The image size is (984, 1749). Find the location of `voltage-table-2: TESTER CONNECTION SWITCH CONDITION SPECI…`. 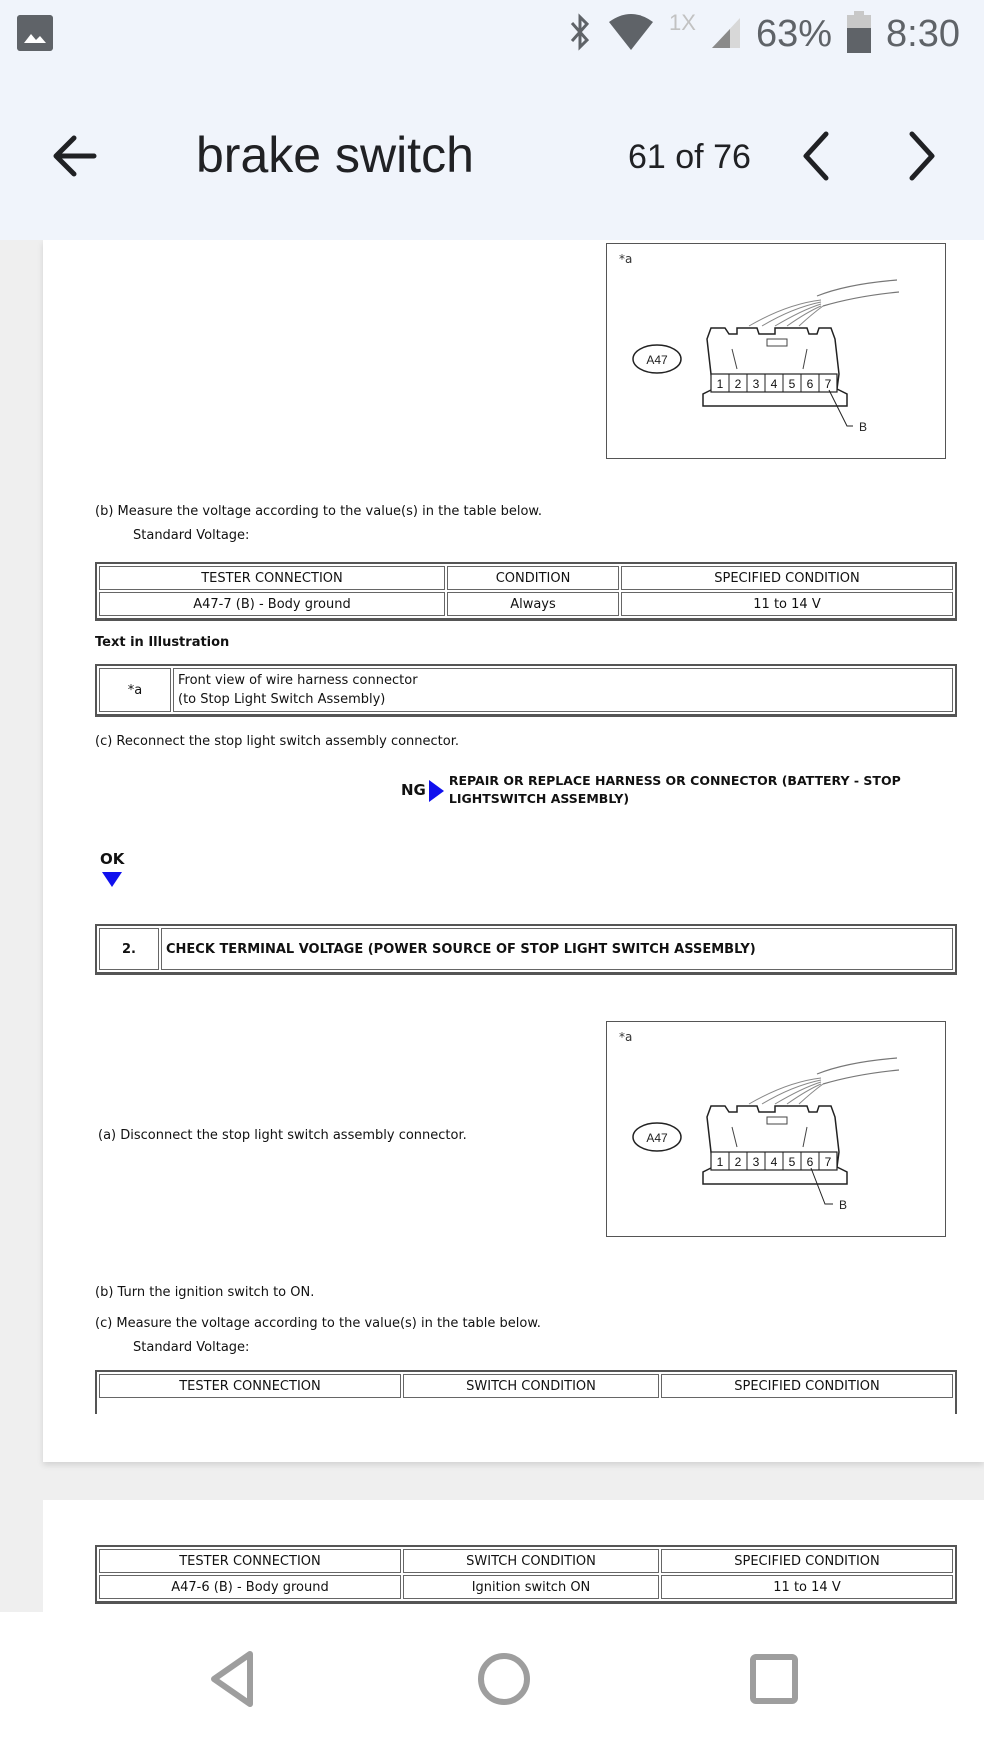

voltage-table-2: TESTER CONNECTION SWITCH CONDITION SPECI… is located at coordinates (526, 1574).